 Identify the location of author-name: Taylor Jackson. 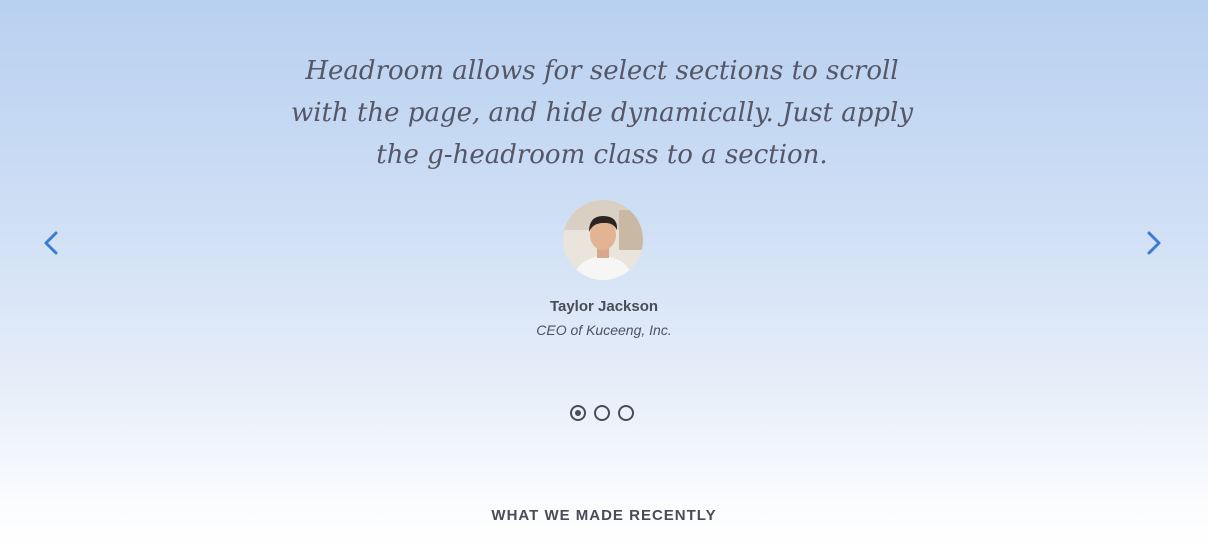
(604, 306).